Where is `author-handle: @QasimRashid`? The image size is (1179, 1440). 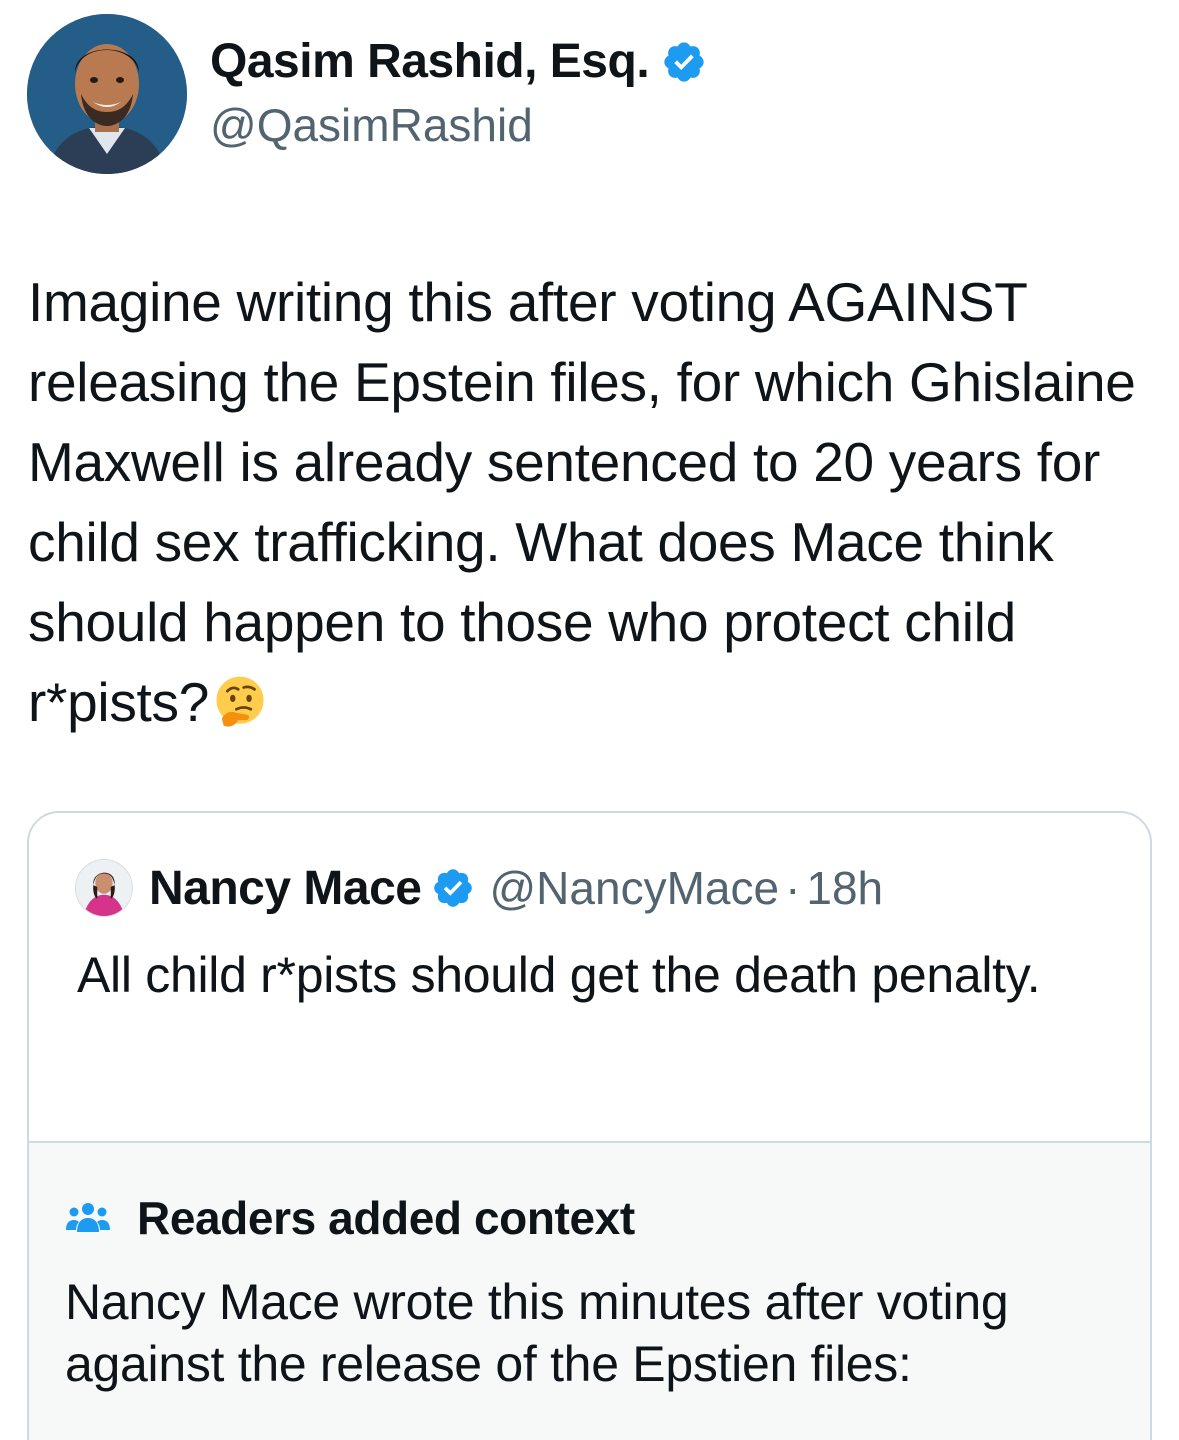 author-handle: @QasimRashid is located at coordinates (371, 125).